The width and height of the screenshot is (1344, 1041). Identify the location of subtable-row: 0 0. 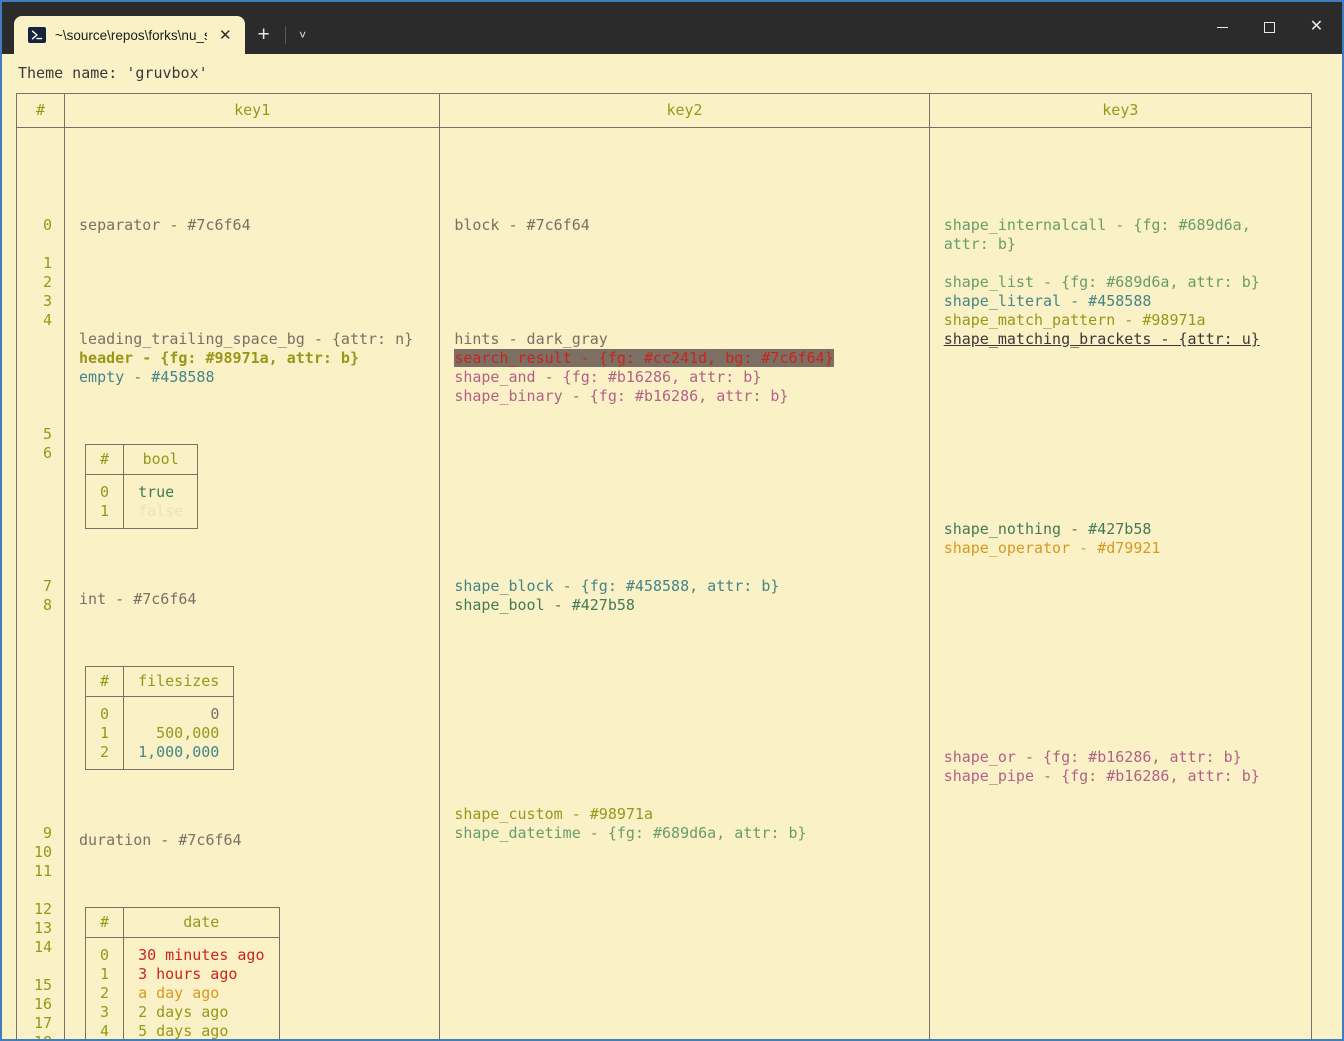
(160, 714).